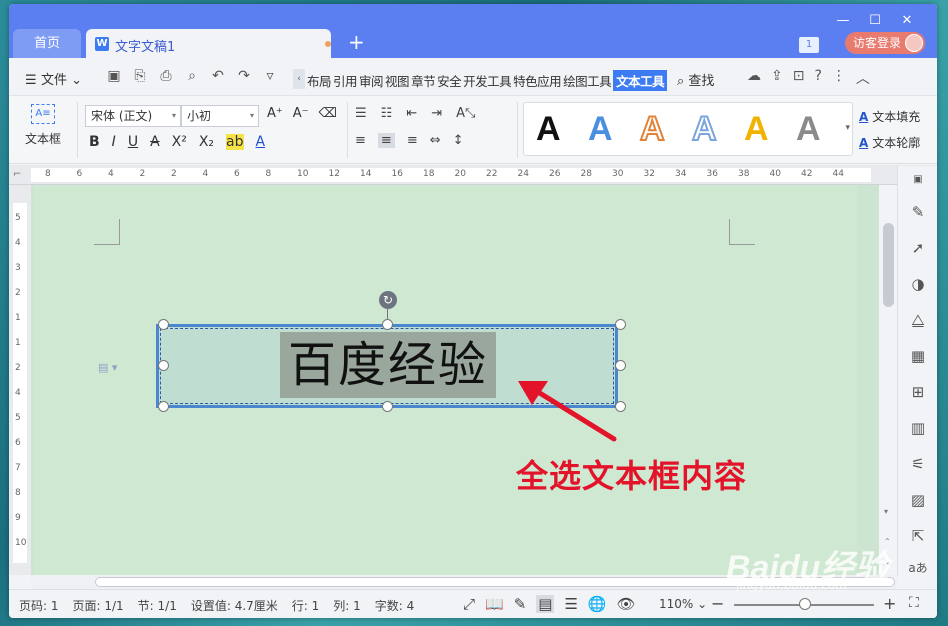 The image size is (948, 626). I want to click on paragraph-options-icon: ▤ ▾, so click(107, 367).